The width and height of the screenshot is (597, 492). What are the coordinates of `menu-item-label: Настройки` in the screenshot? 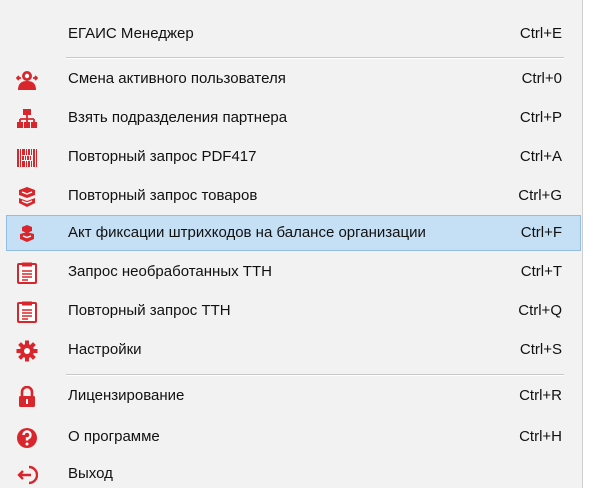 It's located at (105, 349).